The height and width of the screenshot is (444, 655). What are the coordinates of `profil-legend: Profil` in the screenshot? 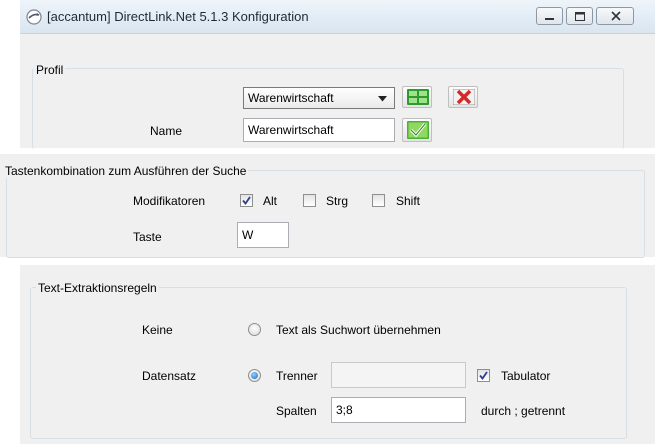 It's located at (50, 70).